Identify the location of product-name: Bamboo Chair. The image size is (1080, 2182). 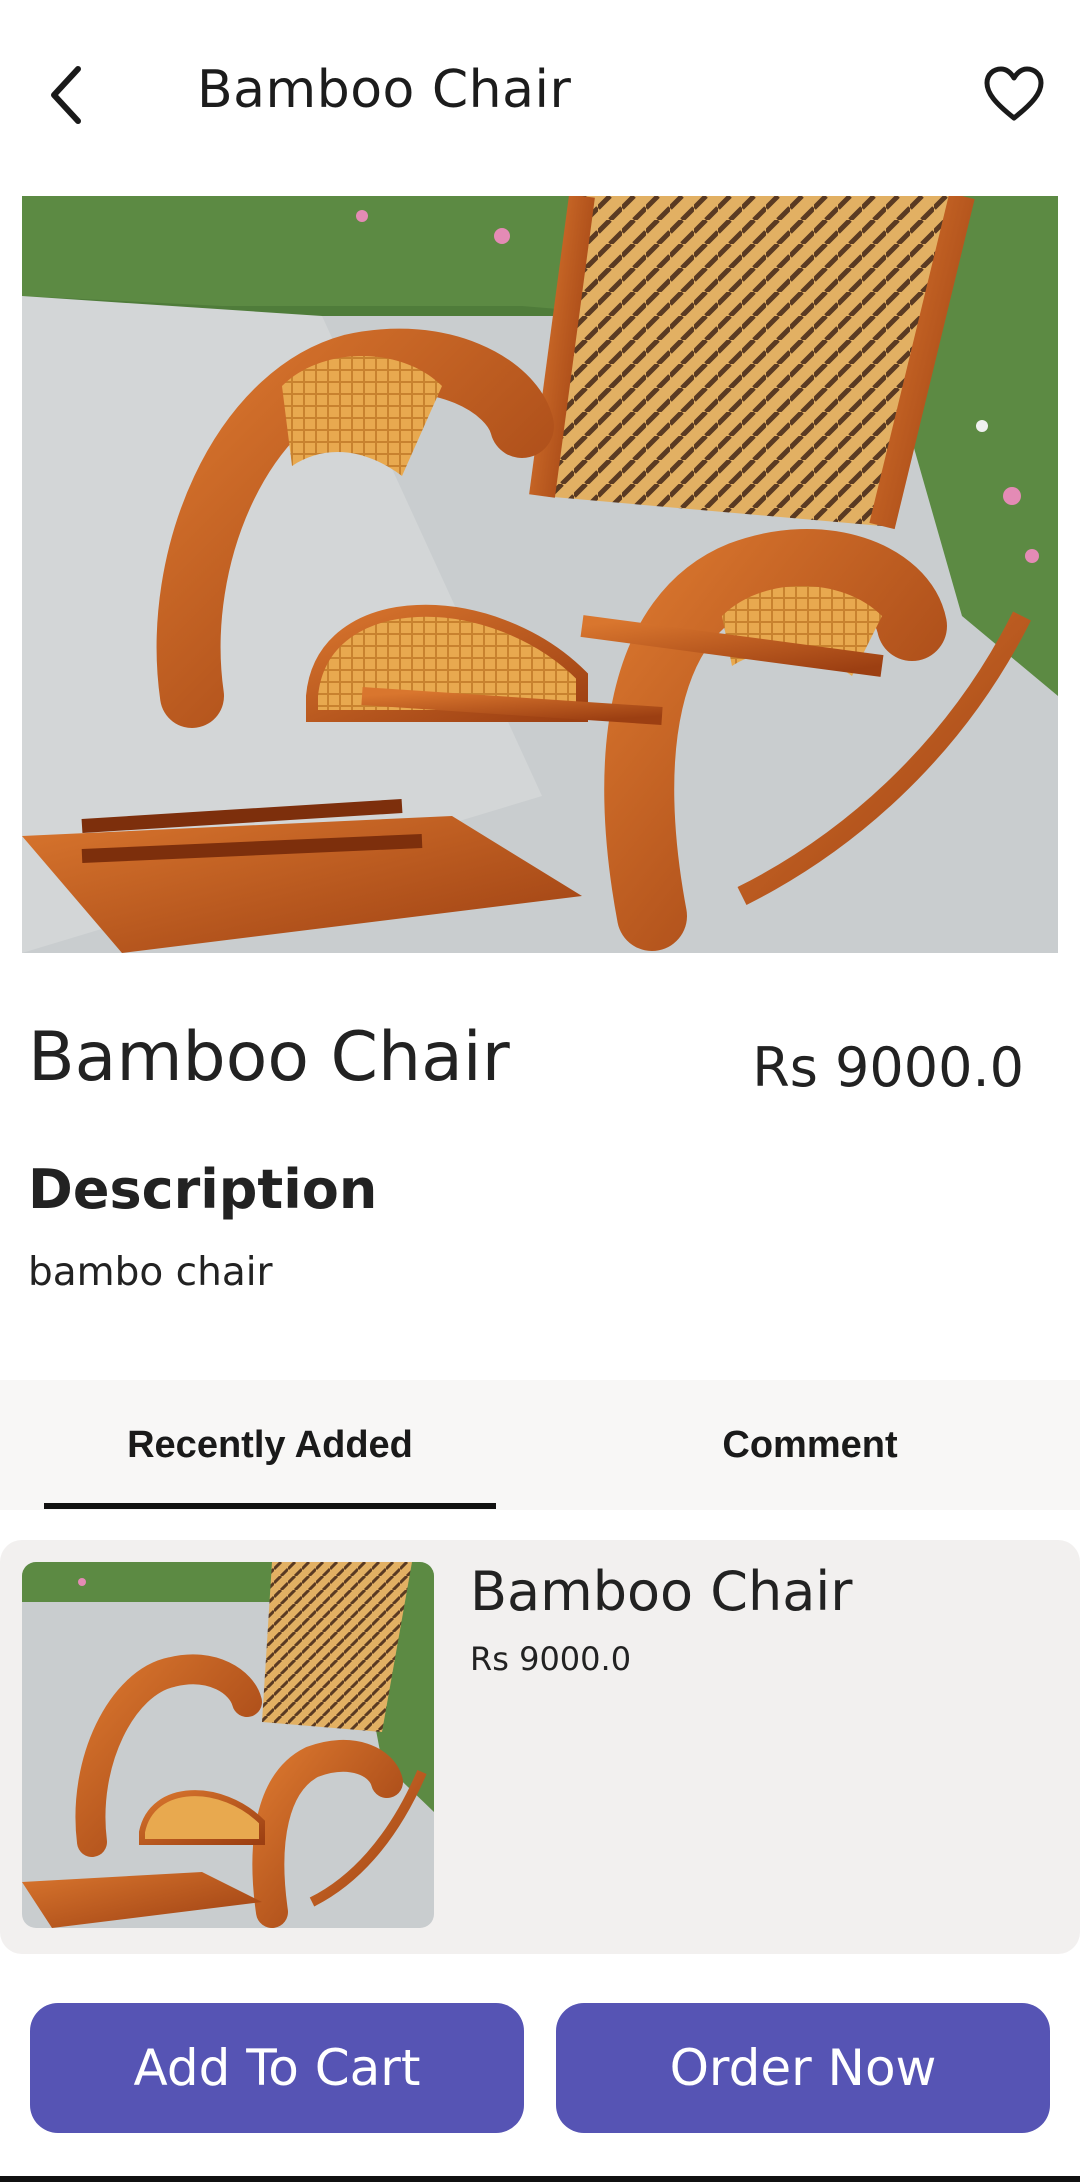
(269, 1057).